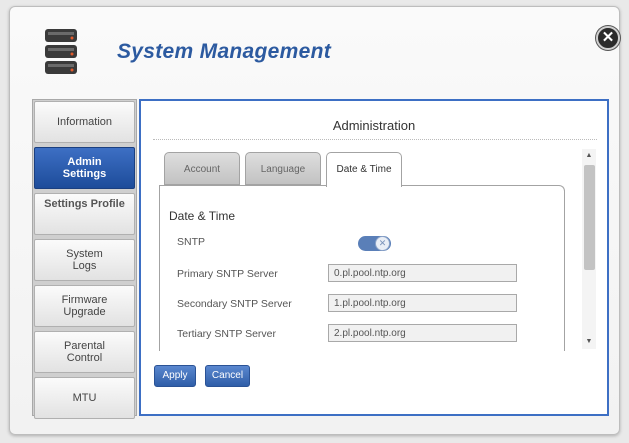 This screenshot has height=443, width=629. Describe the element at coordinates (589, 342) in the screenshot. I see `scroll-down-icon: ▼` at that location.